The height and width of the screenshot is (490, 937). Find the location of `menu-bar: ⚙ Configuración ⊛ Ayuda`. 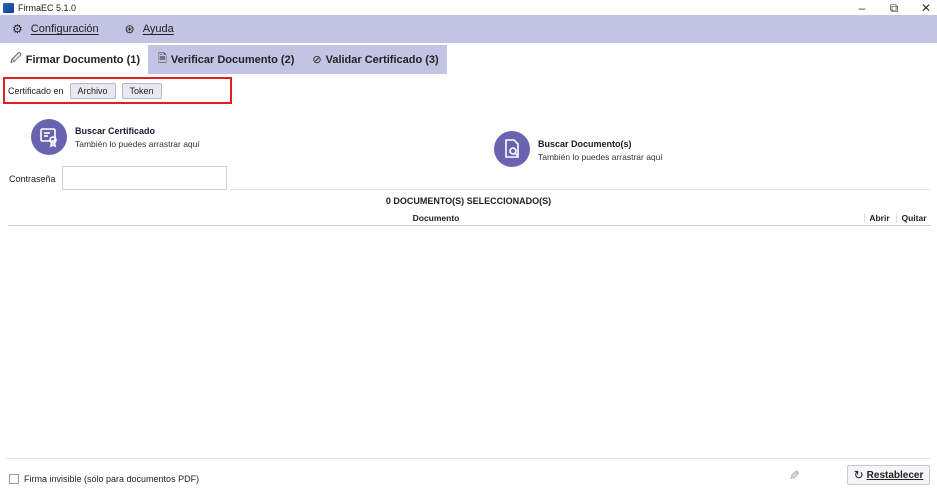

menu-bar: ⚙ Configuración ⊛ Ayuda is located at coordinates (468, 29).